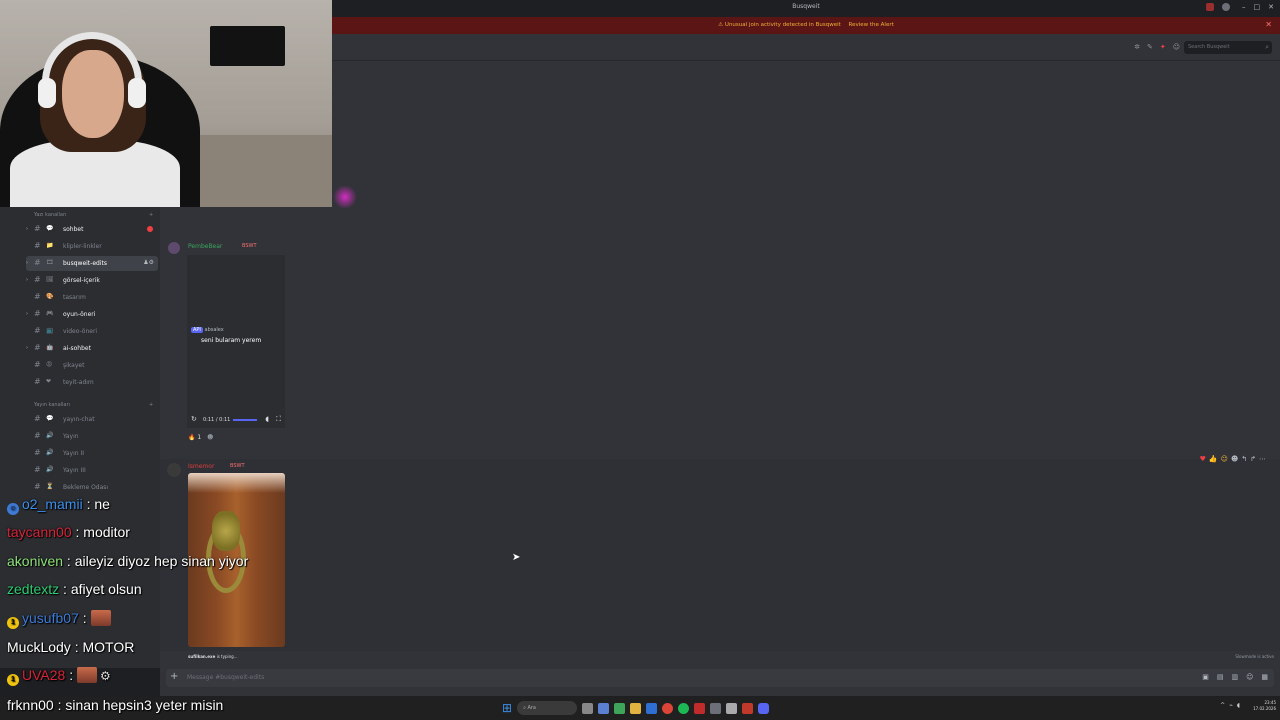 This screenshot has height=720, width=1280. I want to click on replay-icon: ↻, so click(194, 419).